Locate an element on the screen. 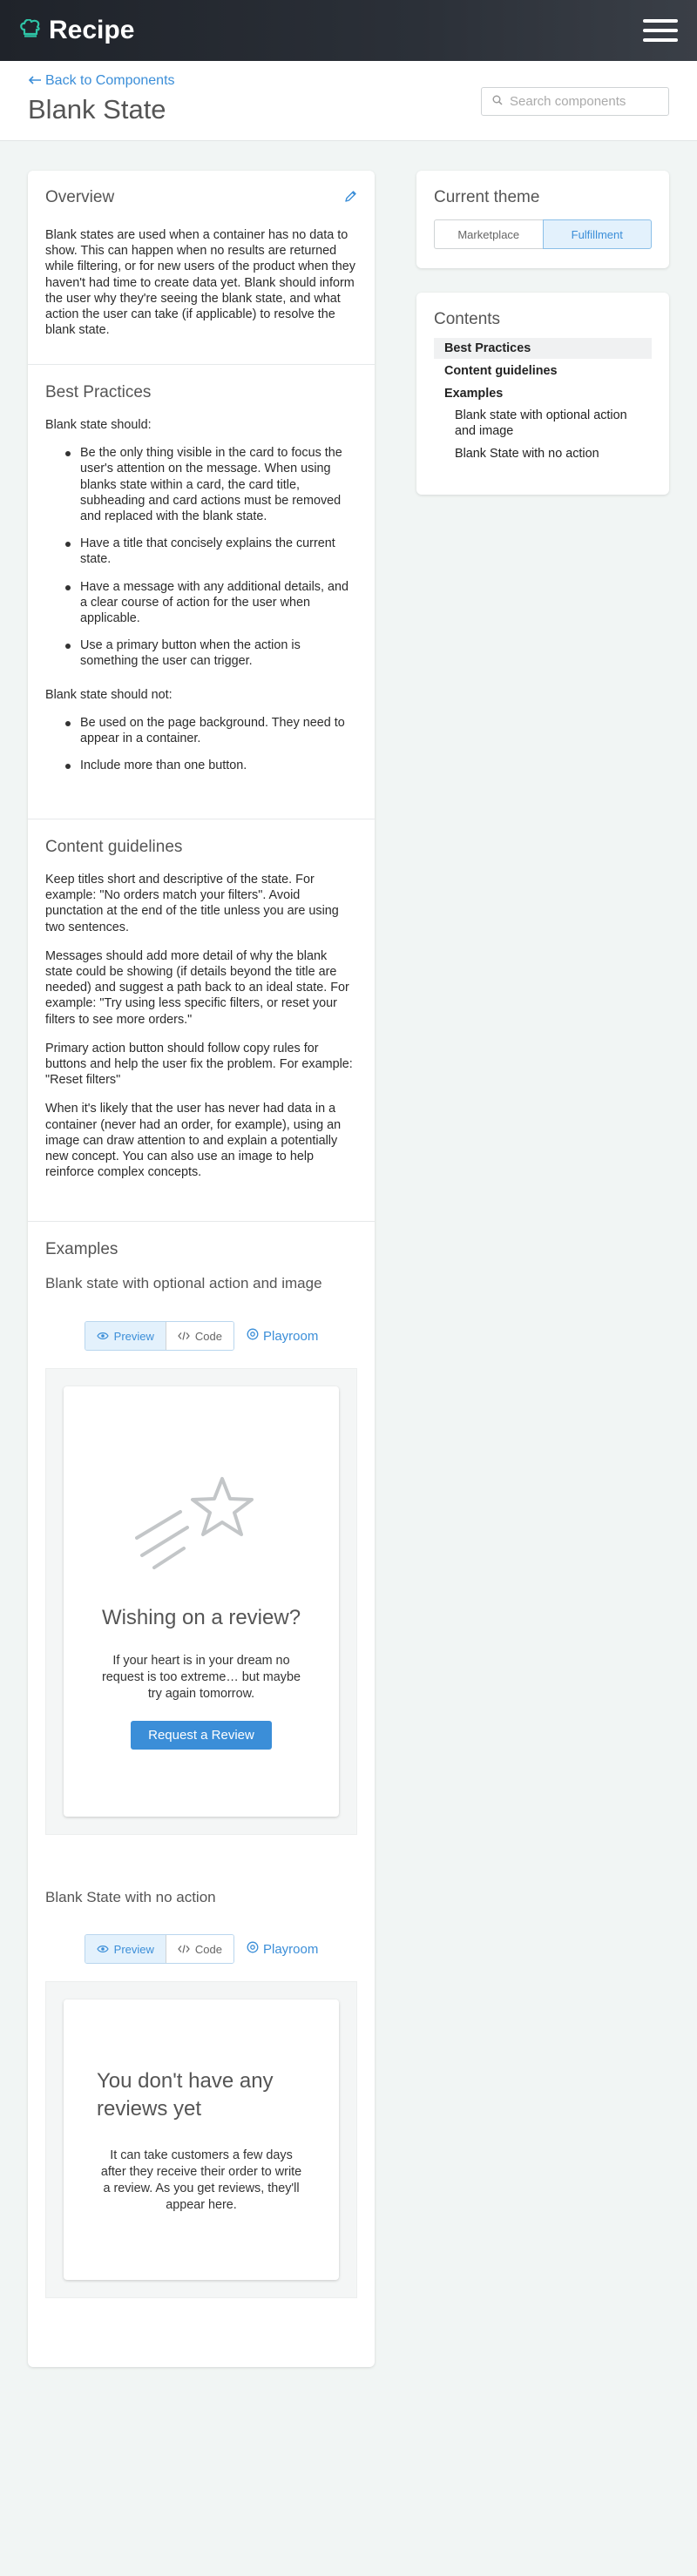 The height and width of the screenshot is (2576, 697). pencil-edit-icon is located at coordinates (350, 198).